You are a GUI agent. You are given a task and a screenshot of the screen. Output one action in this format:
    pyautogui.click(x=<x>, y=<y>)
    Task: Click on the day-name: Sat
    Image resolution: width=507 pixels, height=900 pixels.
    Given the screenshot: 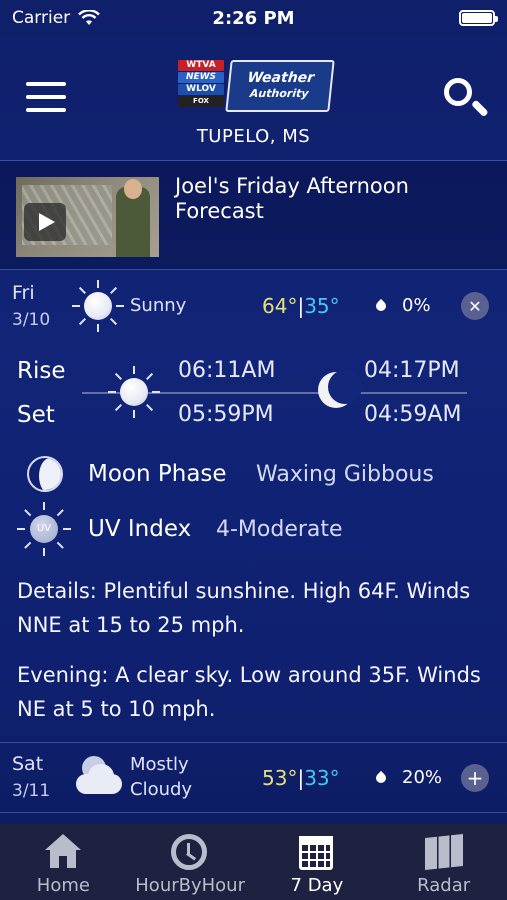 What is the action you would take?
    pyautogui.click(x=28, y=764)
    